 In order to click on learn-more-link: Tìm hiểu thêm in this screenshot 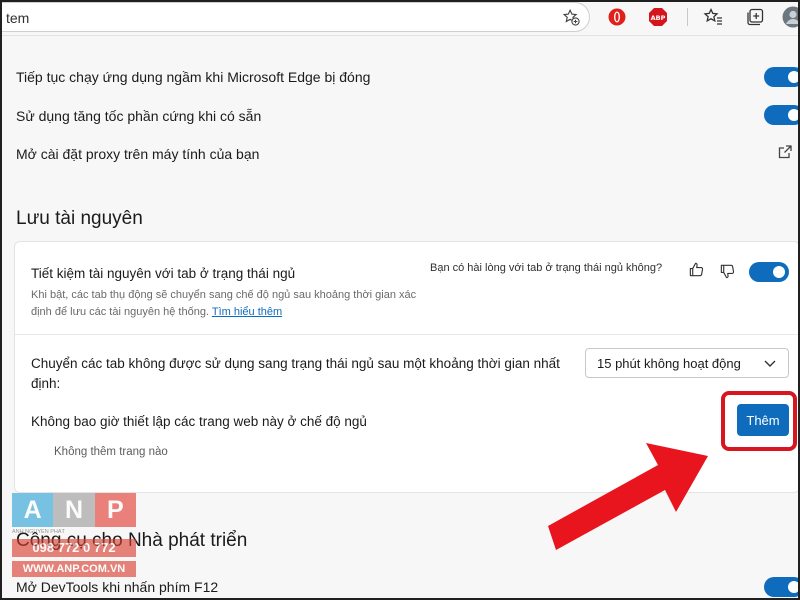, I will do `click(247, 312)`.